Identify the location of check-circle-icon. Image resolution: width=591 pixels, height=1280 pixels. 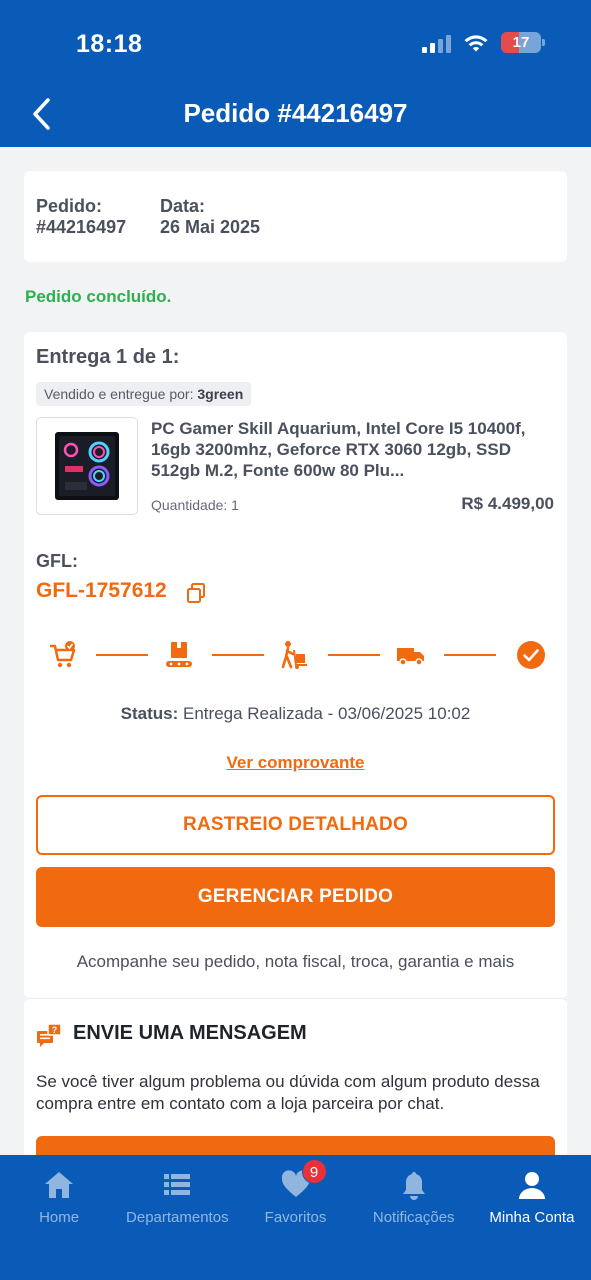
(531, 655).